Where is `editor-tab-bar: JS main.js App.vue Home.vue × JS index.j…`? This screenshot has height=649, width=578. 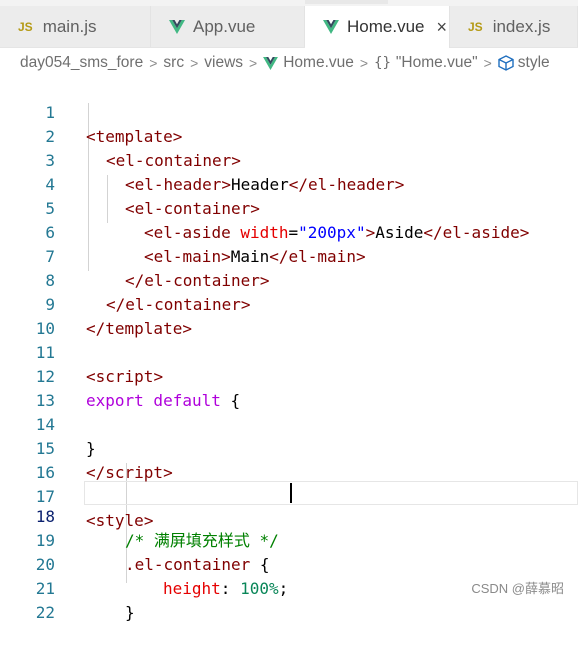
editor-tab-bar: JS main.js App.vue Home.vue × JS index.j… is located at coordinates (289, 24).